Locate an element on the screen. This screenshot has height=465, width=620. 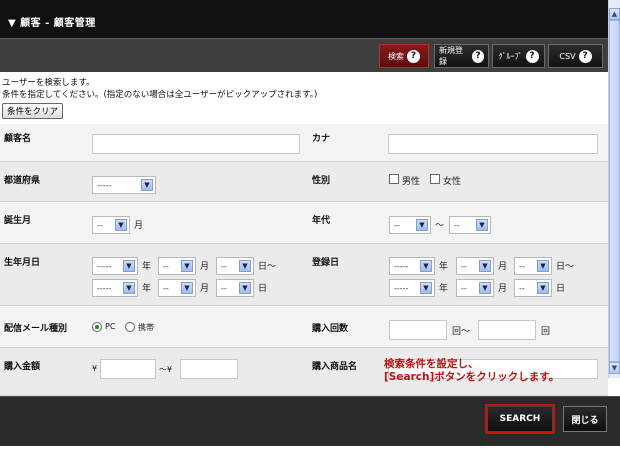
age-to-selected: -- is located at coordinates (457, 225).